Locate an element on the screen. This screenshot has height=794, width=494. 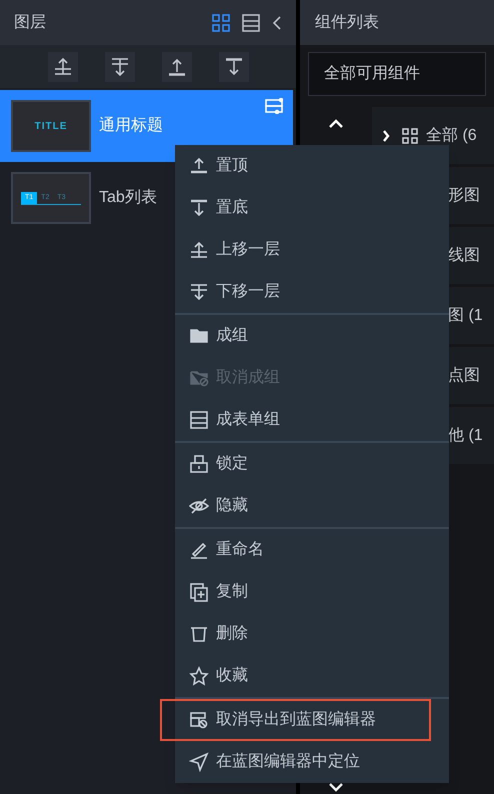
layer-name: Tab列表 is located at coordinates (128, 198).